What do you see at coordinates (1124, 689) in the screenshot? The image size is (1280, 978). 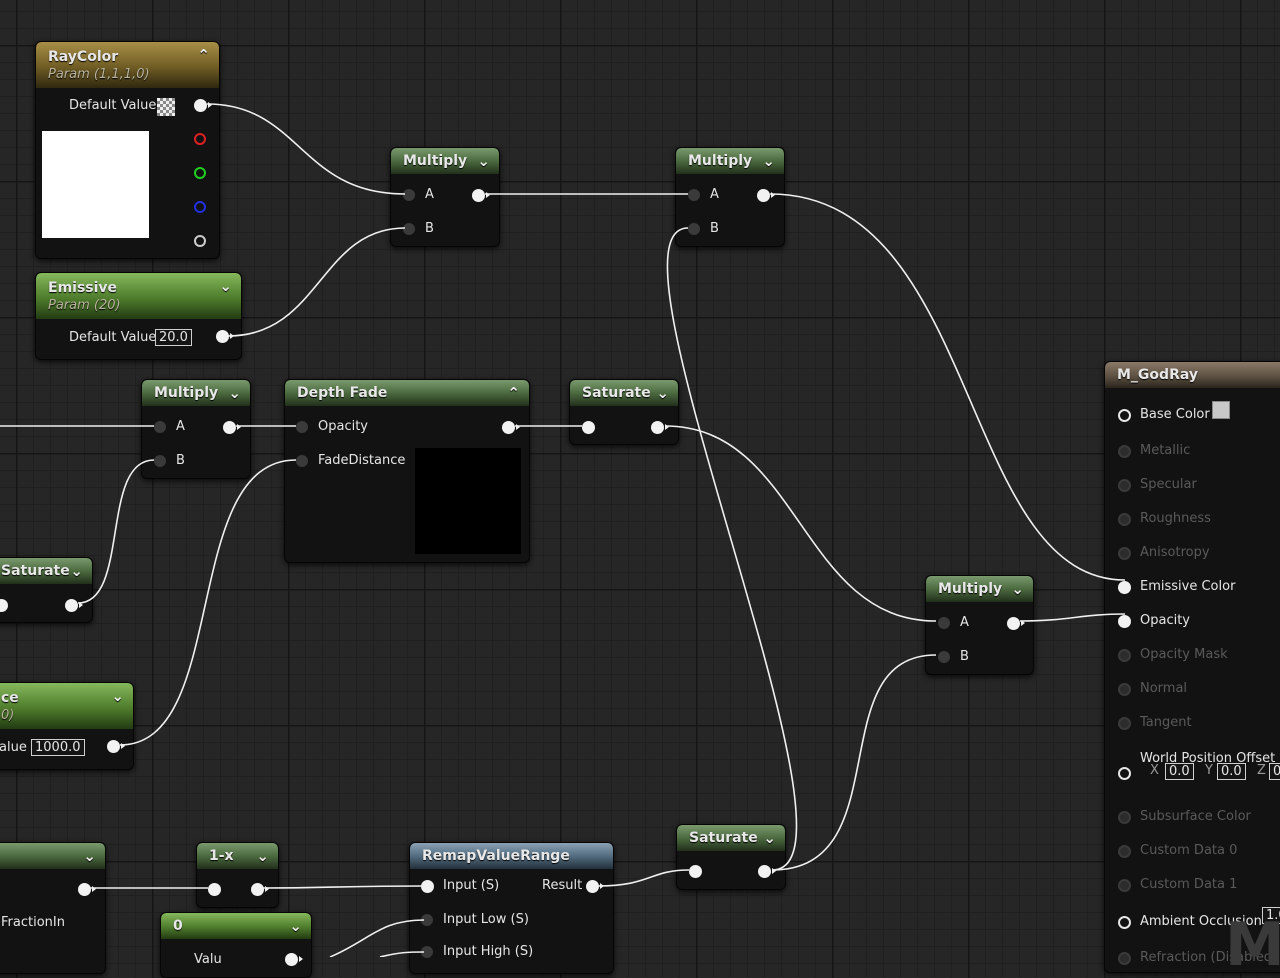 I see `material-pin-normal` at bounding box center [1124, 689].